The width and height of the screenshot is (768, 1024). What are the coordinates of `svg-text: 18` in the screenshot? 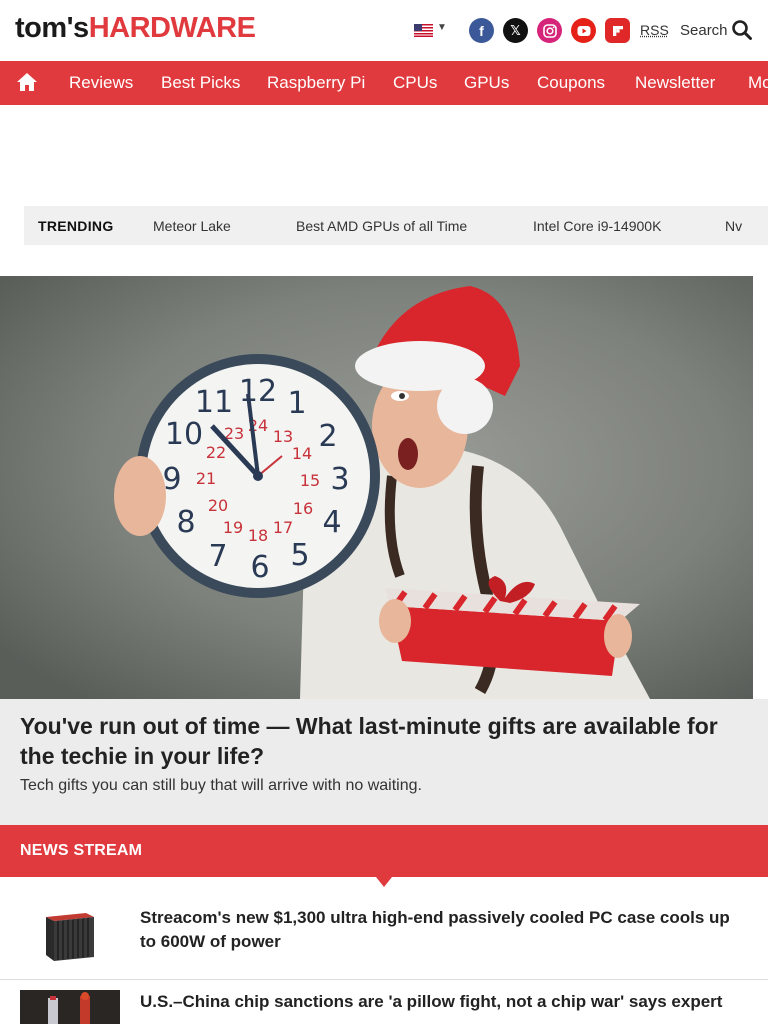 It's located at (258, 535).